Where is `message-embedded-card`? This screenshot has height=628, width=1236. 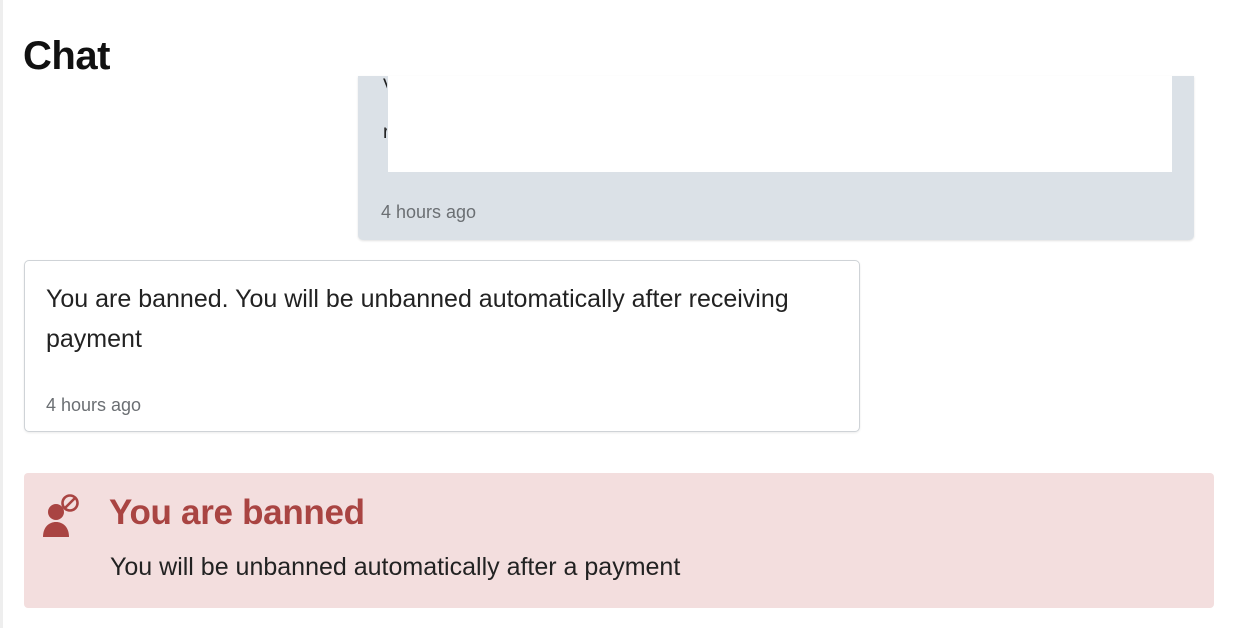
message-embedded-card is located at coordinates (780, 124).